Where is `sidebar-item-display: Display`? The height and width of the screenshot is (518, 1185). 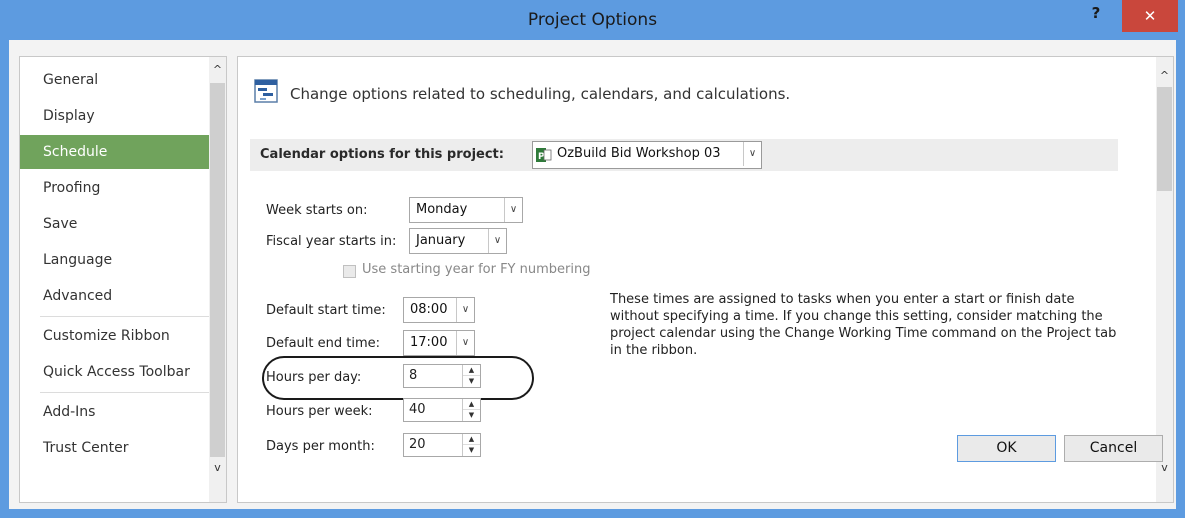
sidebar-item-display: Display is located at coordinates (115, 116).